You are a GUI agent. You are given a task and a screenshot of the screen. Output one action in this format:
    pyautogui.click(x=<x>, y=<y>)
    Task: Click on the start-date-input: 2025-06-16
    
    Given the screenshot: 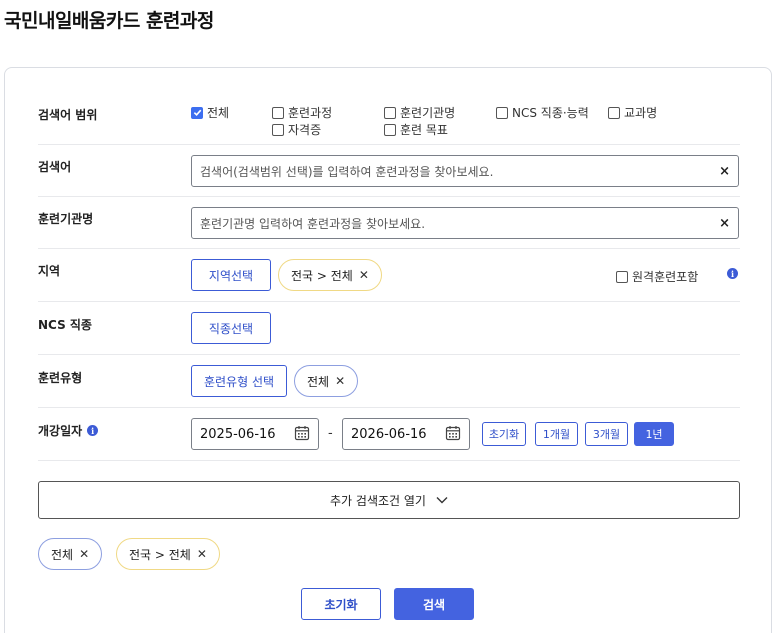 What is the action you would take?
    pyautogui.click(x=255, y=434)
    